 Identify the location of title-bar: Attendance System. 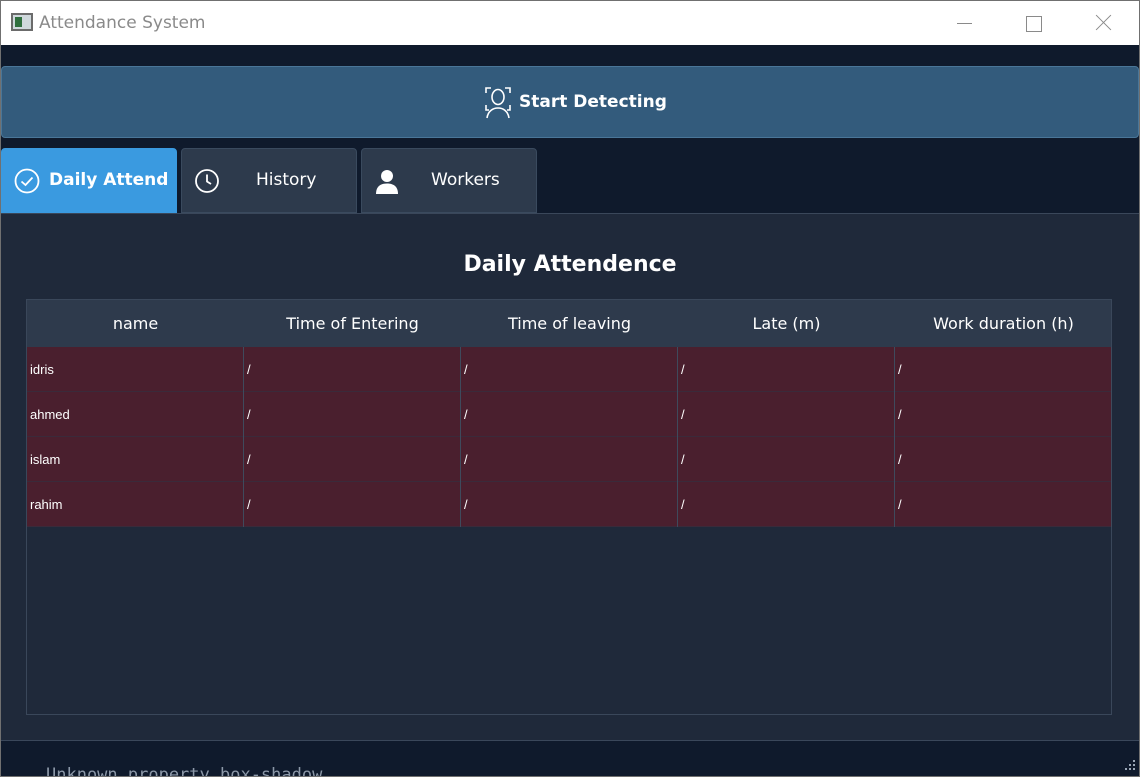
(570, 23).